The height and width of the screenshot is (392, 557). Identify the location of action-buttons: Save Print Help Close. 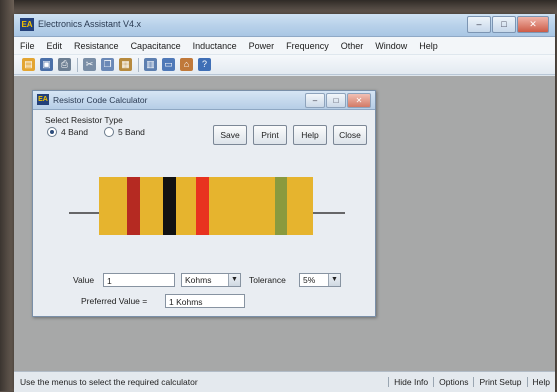
(293, 135).